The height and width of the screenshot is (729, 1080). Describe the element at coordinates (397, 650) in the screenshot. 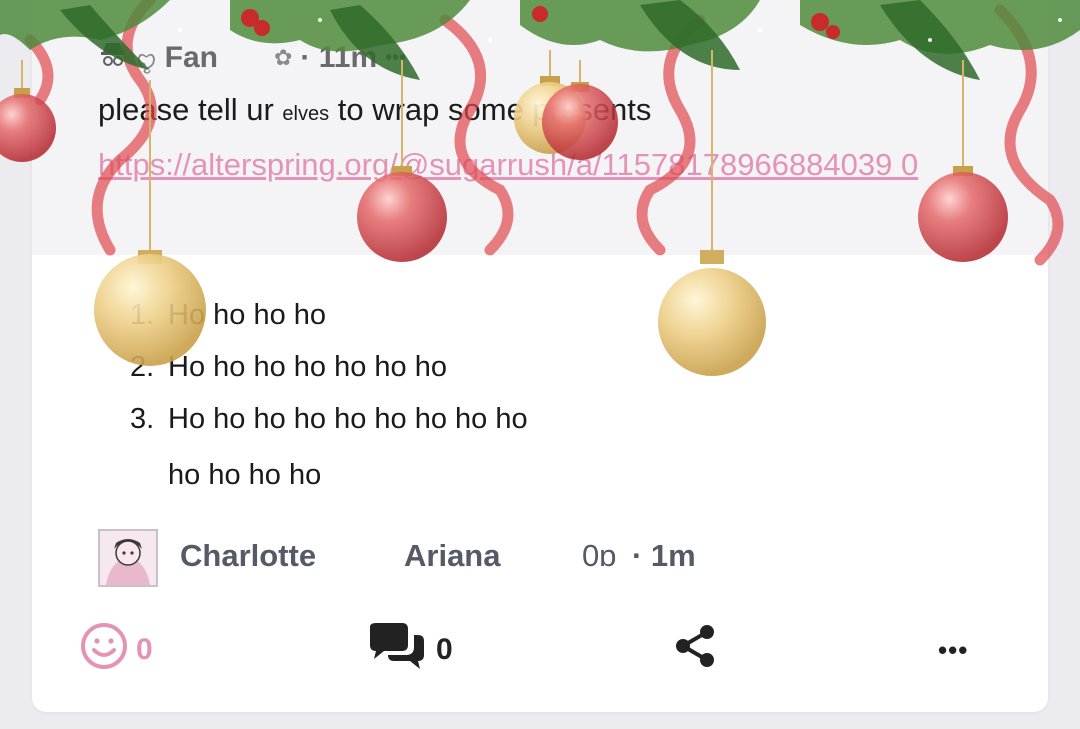

I see `comments-icon` at that location.